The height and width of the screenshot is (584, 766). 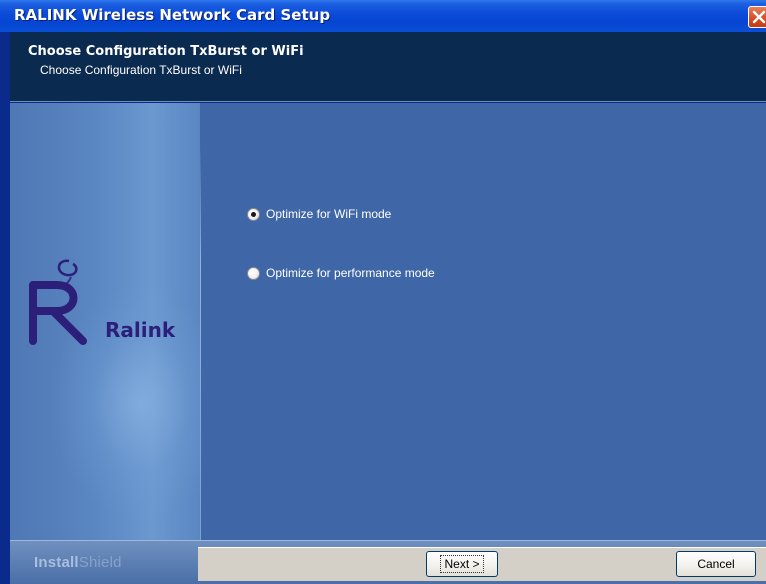 What do you see at coordinates (140, 330) in the screenshot?
I see `ralink-logo-text: Ralink` at bounding box center [140, 330].